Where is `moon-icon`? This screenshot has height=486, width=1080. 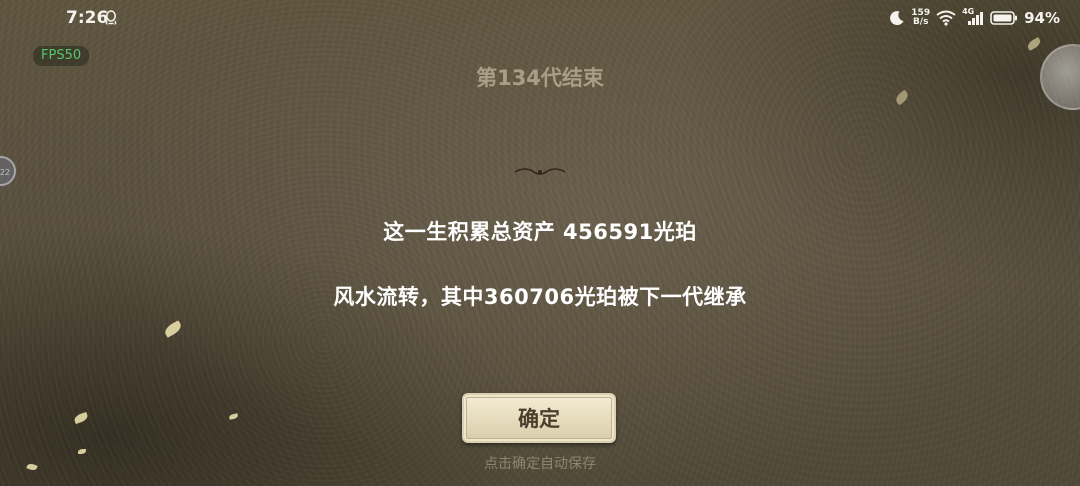 moon-icon is located at coordinates (897, 18).